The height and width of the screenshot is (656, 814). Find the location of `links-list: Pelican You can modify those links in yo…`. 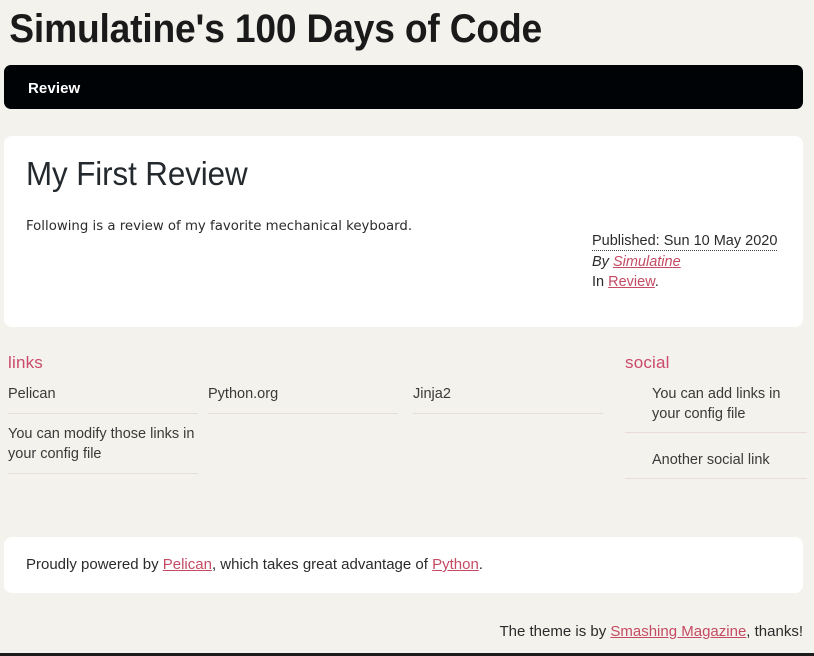

links-list: Pelican You can modify those links in yo… is located at coordinates (308, 444).